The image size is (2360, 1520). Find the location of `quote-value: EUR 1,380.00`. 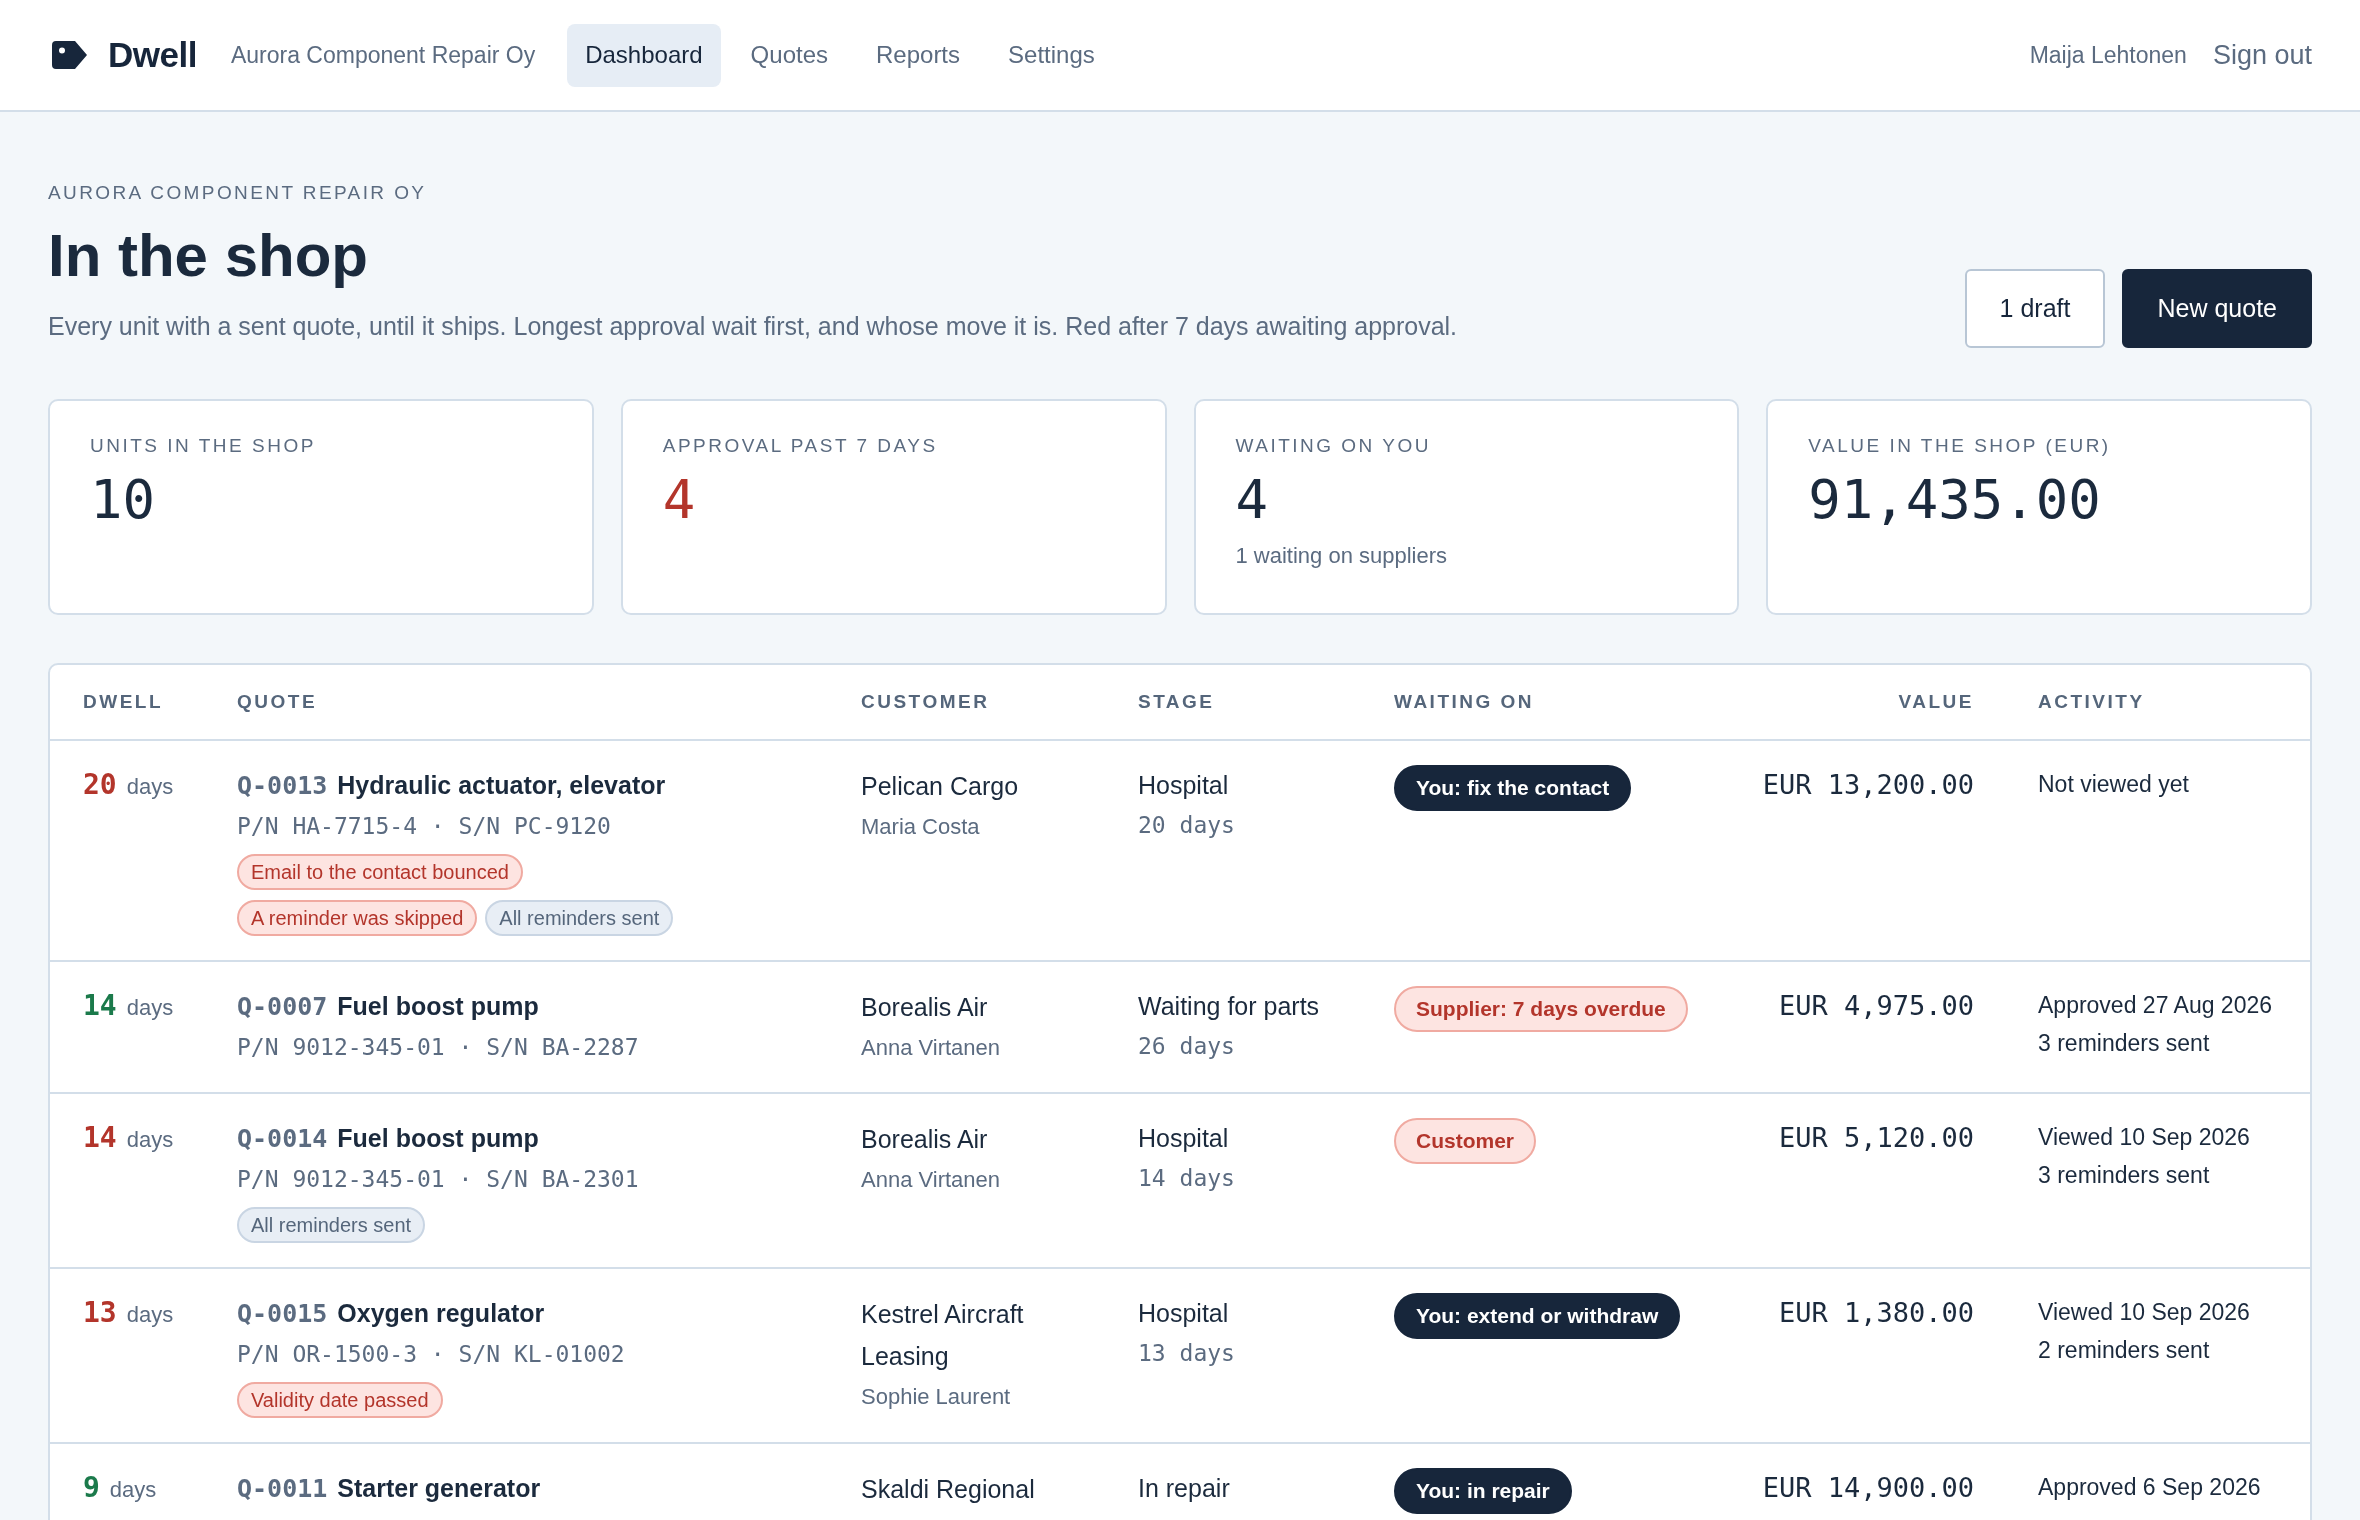

quote-value: EUR 1,380.00 is located at coordinates (1876, 1313).